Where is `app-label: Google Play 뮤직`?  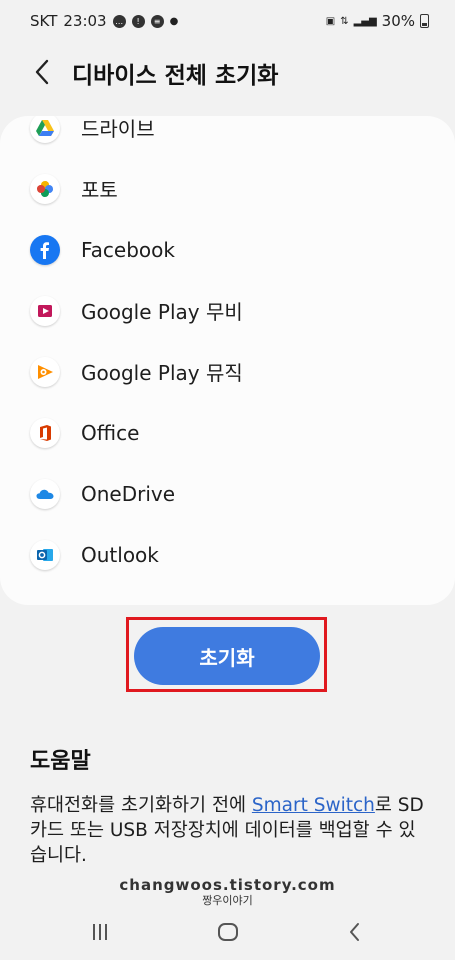
app-label: Google Play 뮤직 is located at coordinates (162, 373).